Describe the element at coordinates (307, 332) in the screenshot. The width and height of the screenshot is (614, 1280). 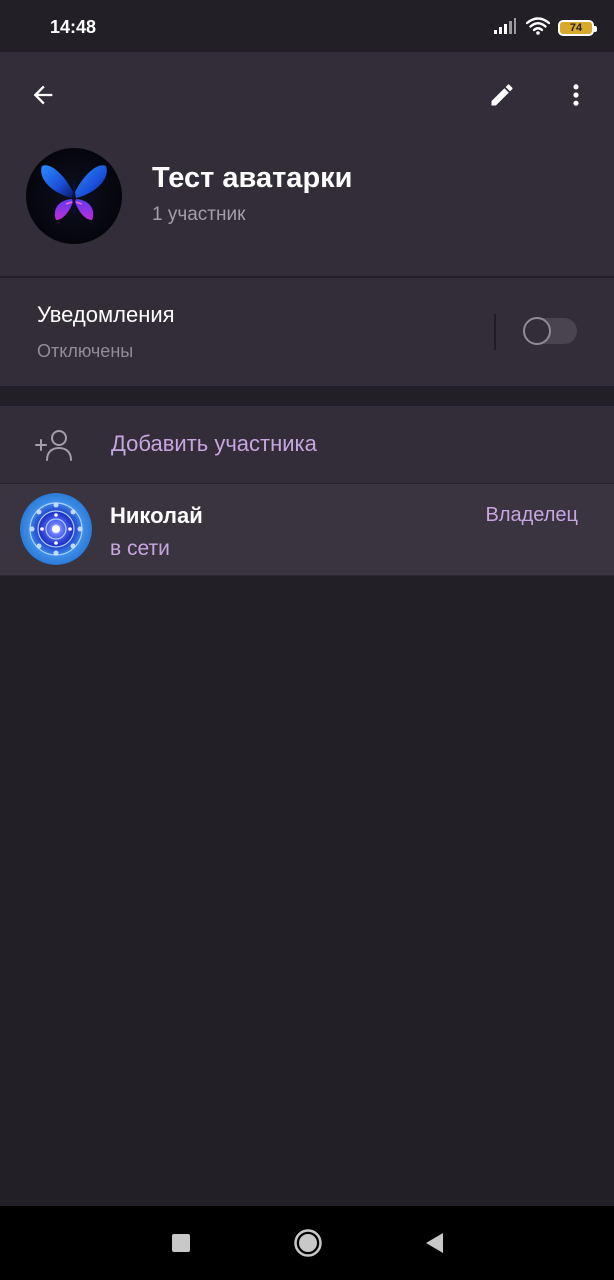
I see `notifications-setting: Уведомления Отключены` at that location.